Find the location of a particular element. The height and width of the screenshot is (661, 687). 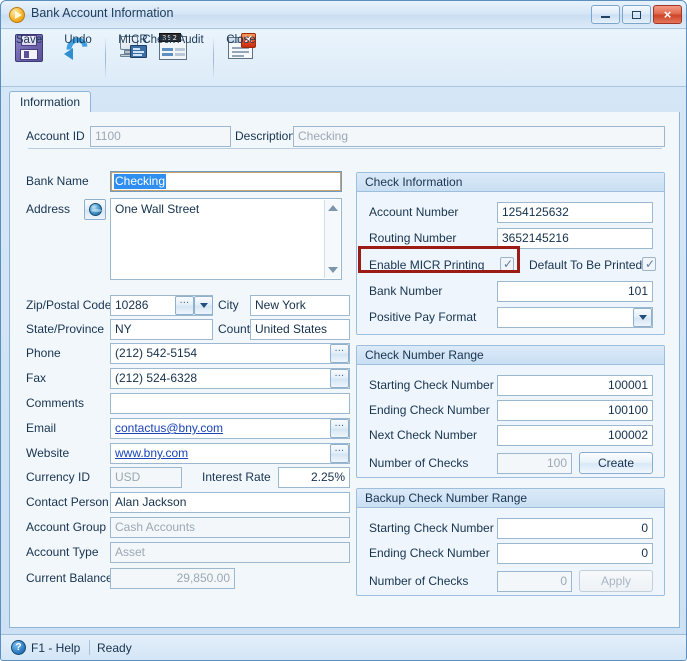

starting-check-number-label: Starting Check Number is located at coordinates (431, 385).